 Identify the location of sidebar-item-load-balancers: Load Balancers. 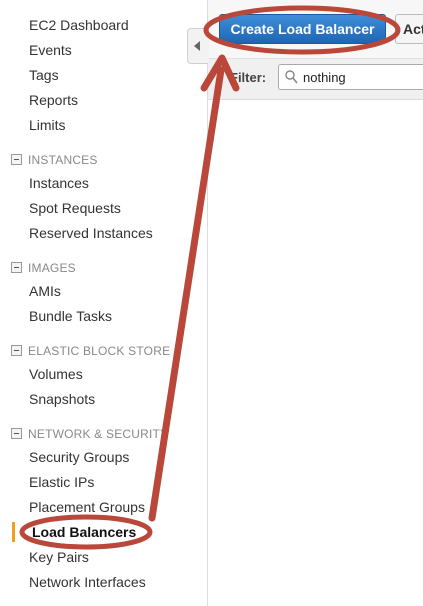
(84, 532).